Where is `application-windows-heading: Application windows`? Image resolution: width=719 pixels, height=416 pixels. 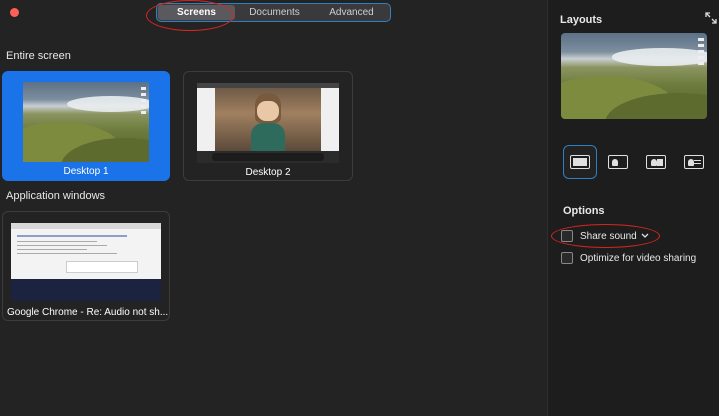 application-windows-heading: Application windows is located at coordinates (56, 196).